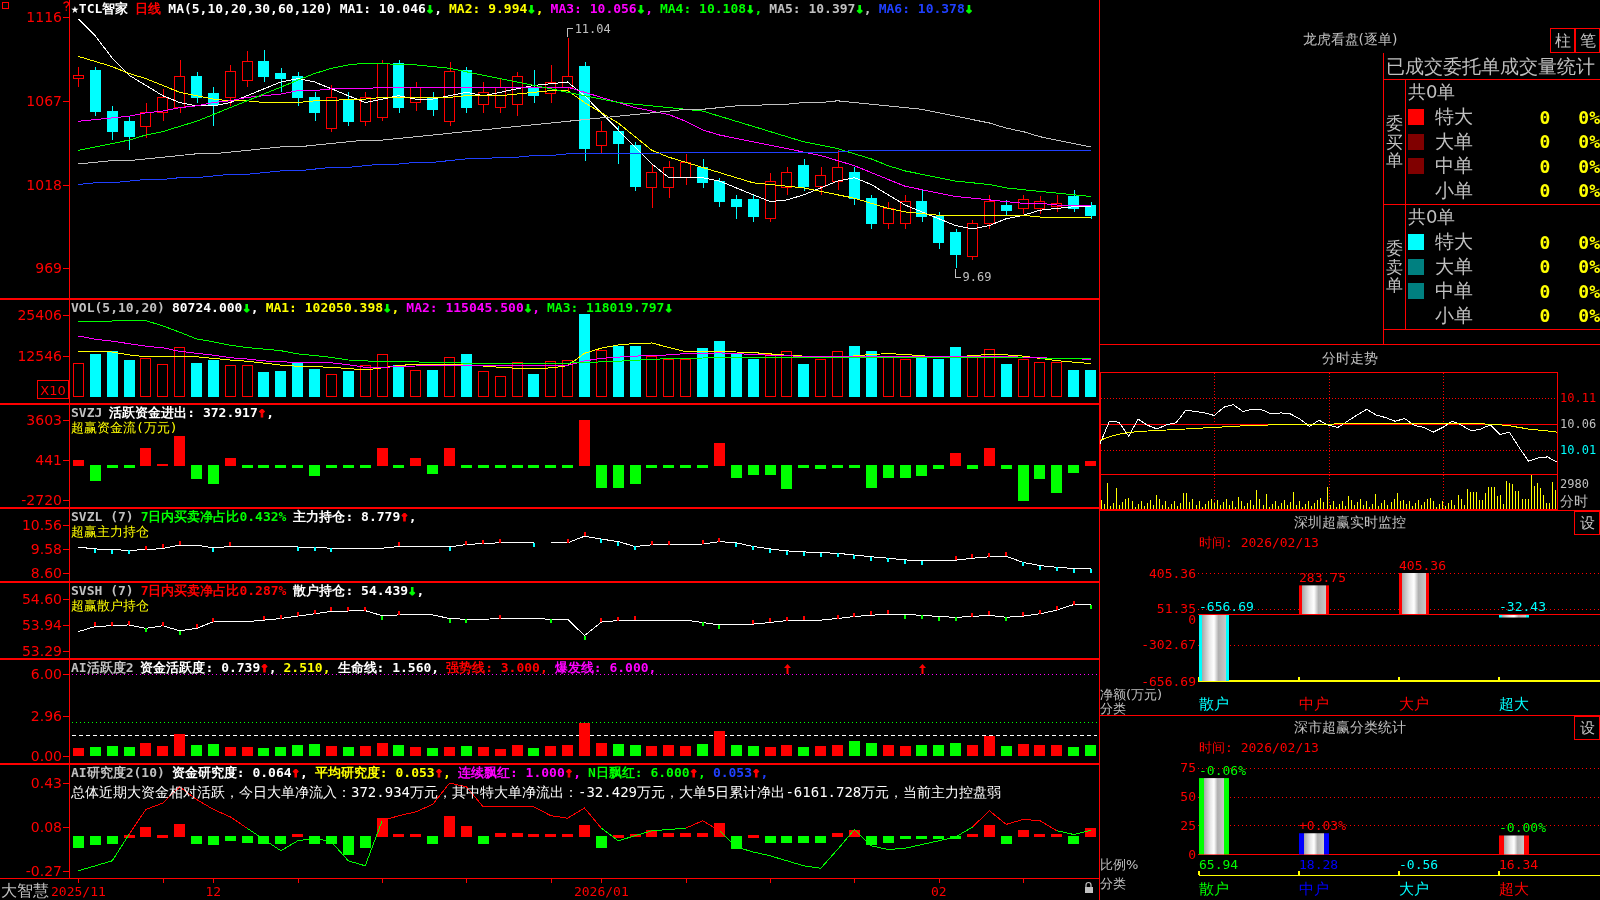 This screenshot has width=1600, height=900. I want to click on legend-item: MA6: 10.378, so click(921, 8).